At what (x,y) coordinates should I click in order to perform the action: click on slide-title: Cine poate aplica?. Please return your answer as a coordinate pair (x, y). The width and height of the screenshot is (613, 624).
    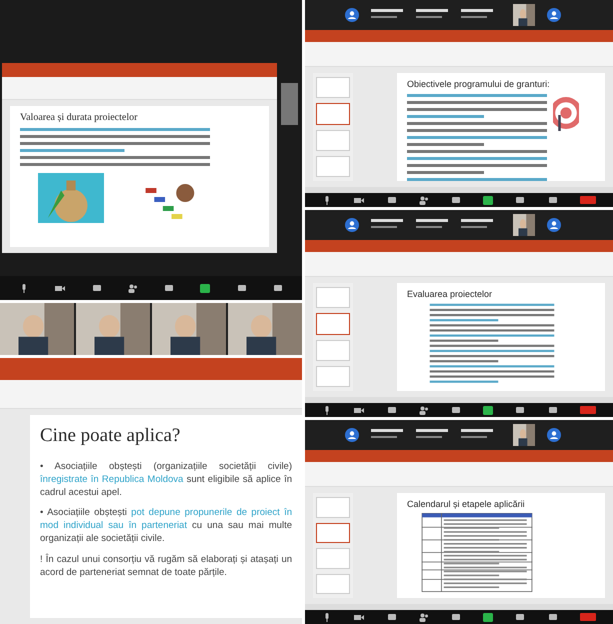
    Looking at the image, I should click on (111, 436).